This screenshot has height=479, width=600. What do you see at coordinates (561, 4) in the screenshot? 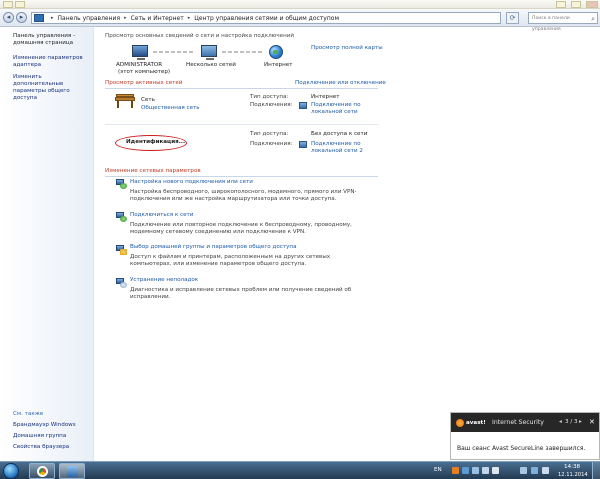
I see `minimize-button` at bounding box center [561, 4].